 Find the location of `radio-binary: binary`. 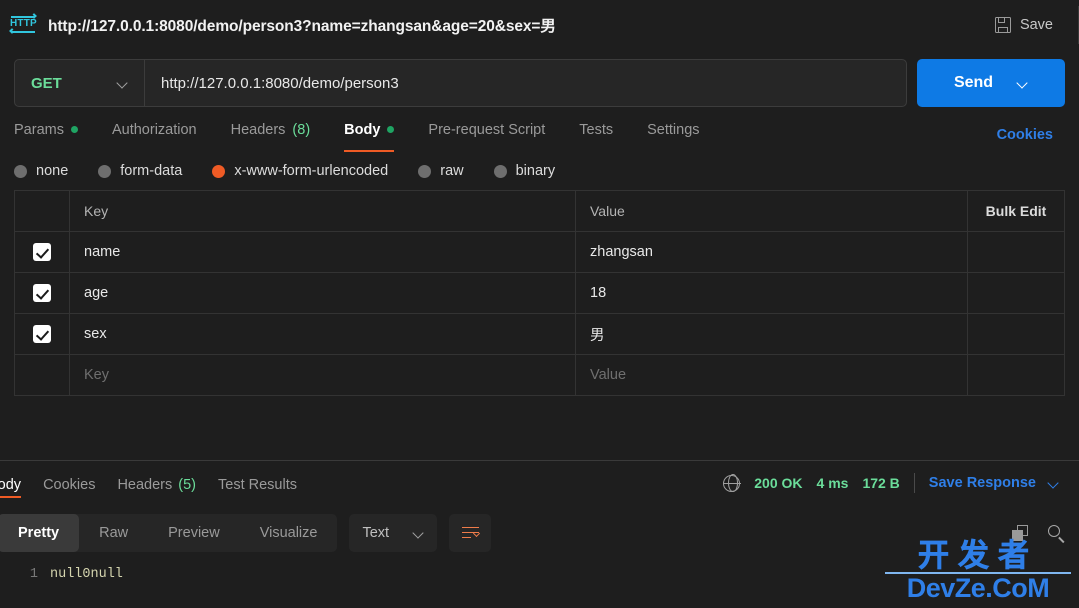

radio-binary: binary is located at coordinates (524, 171).